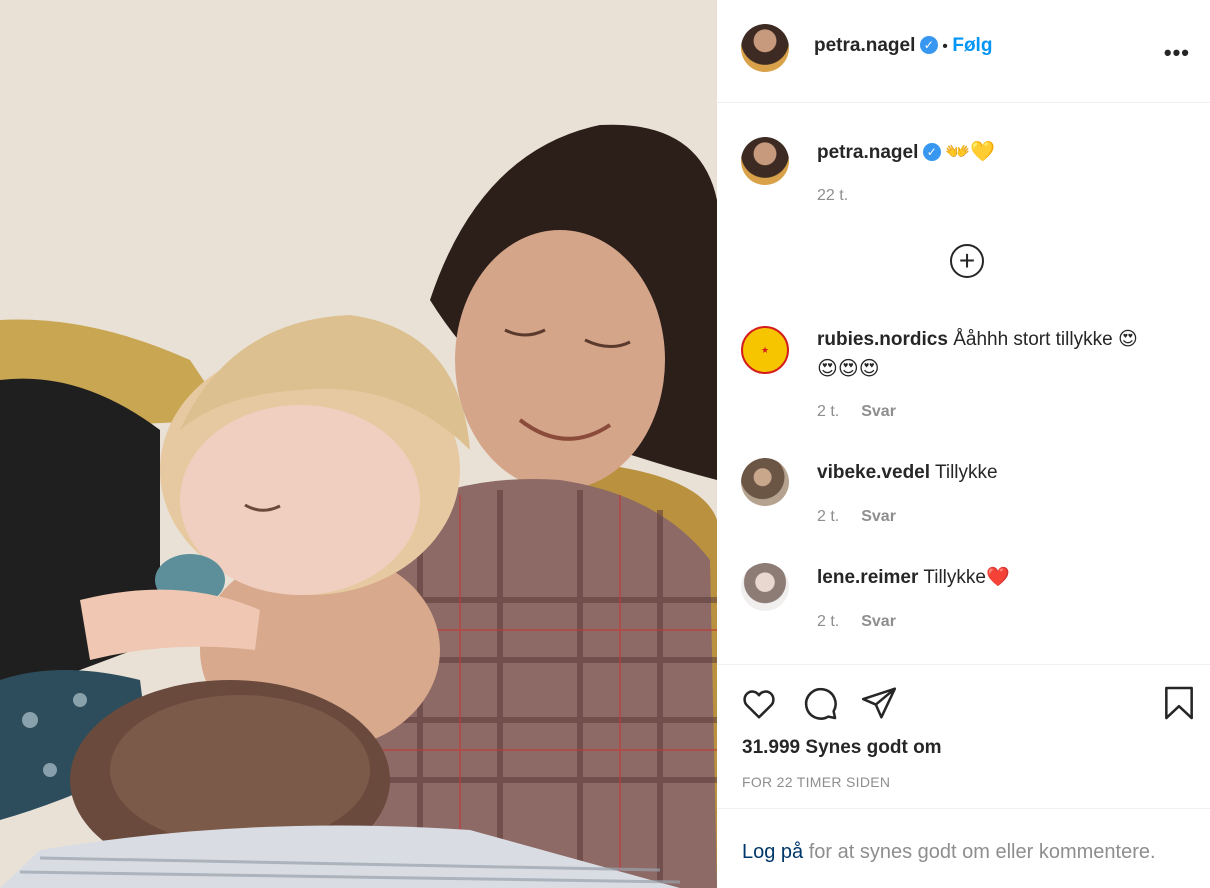 This screenshot has width=1210, height=888. Describe the element at coordinates (873, 472) in the screenshot. I see `comment-username: vibeke.vedel` at that location.